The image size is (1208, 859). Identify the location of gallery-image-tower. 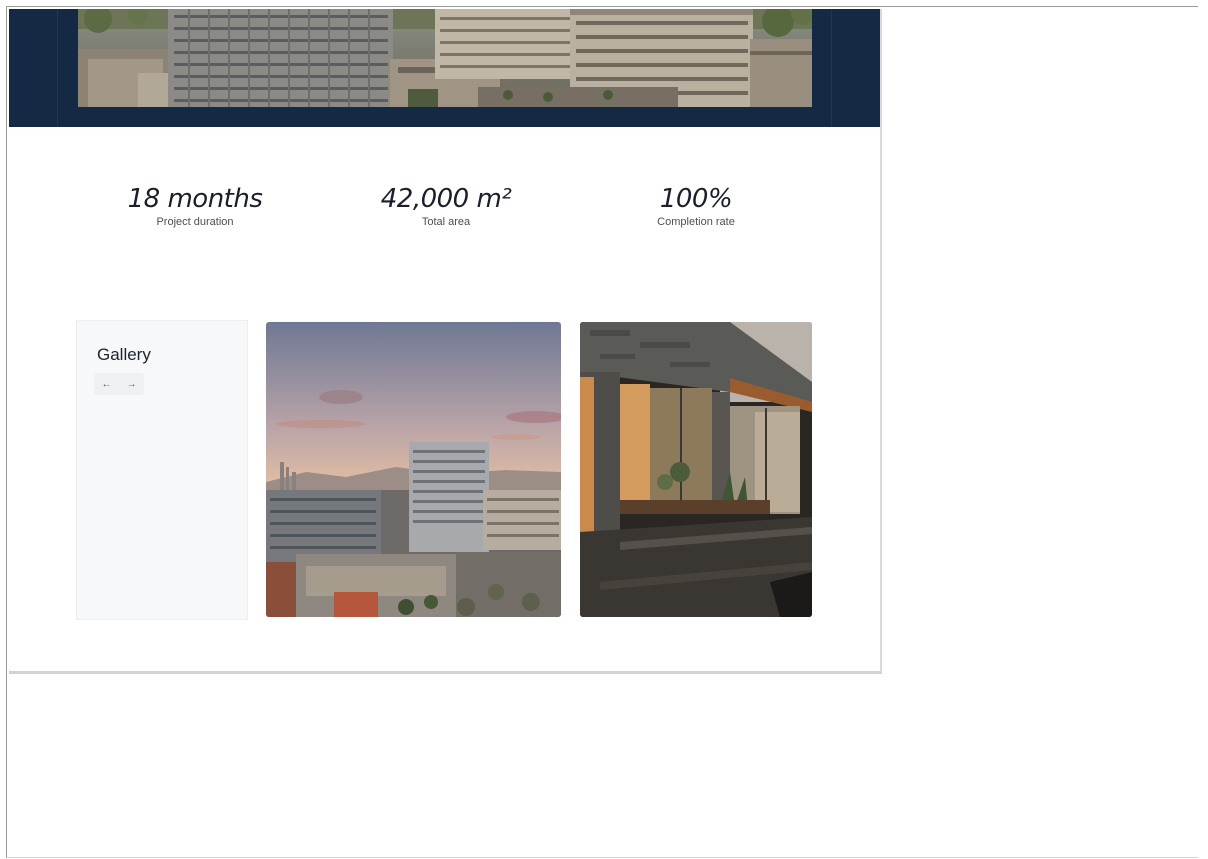
(413, 469).